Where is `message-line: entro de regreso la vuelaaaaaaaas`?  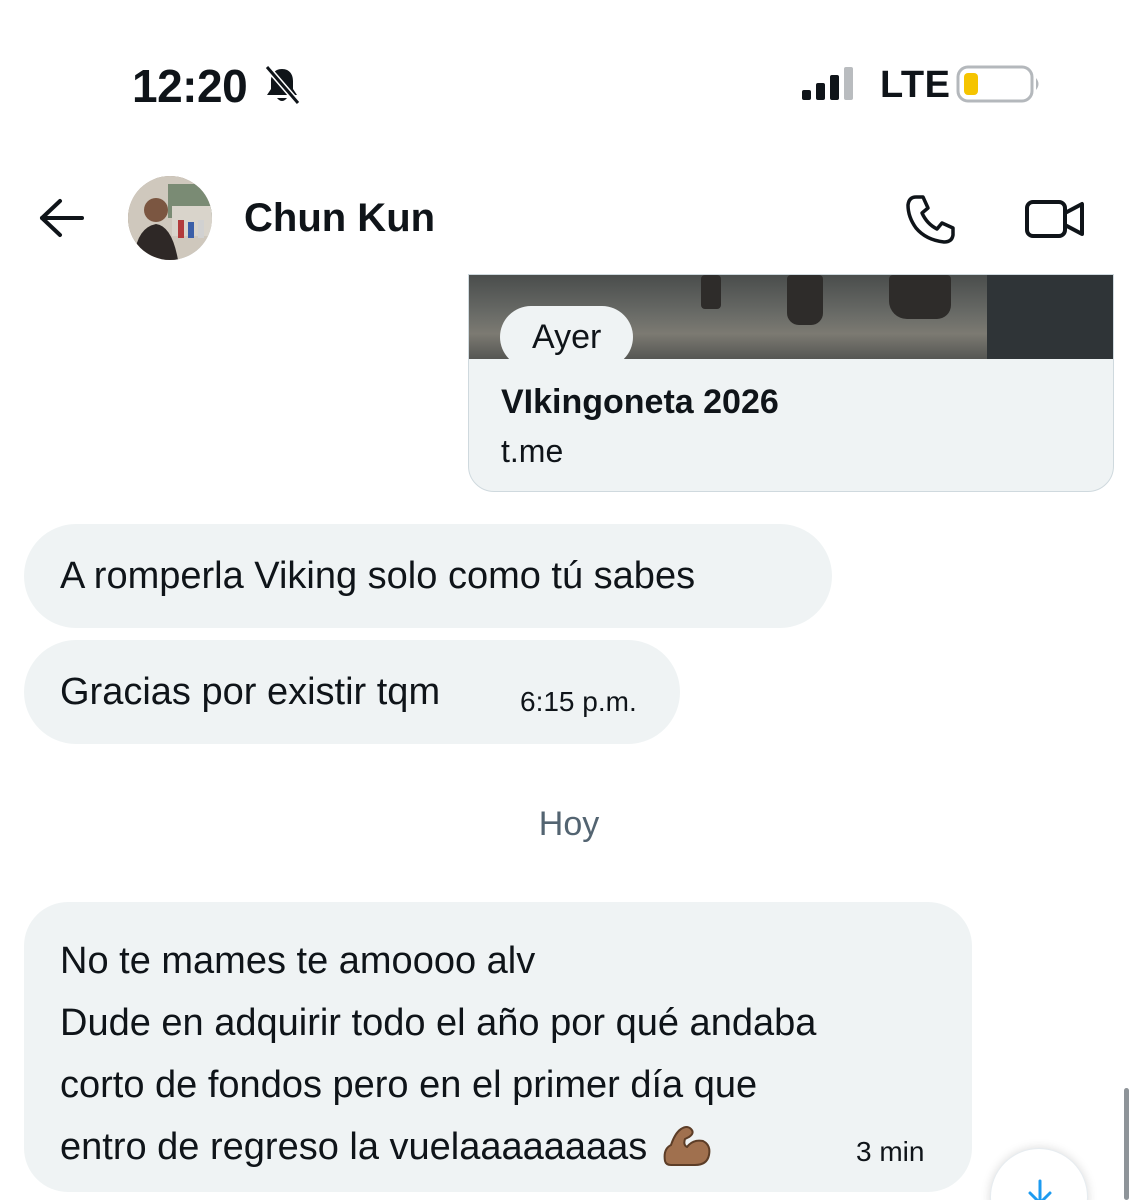 message-line: entro de regreso la vuelaaaaaaaas is located at coordinates (354, 1147).